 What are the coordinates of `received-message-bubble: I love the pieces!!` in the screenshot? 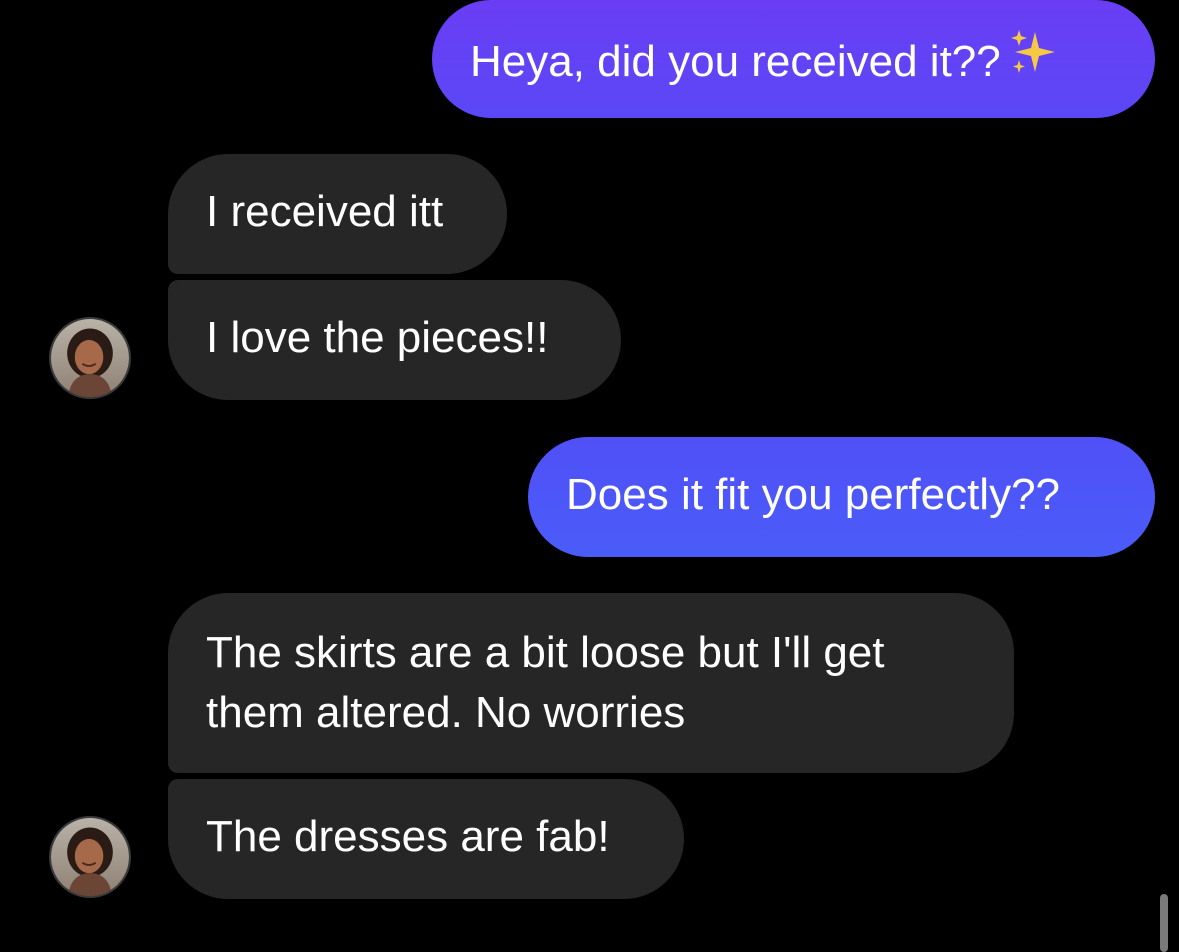 It's located at (394, 340).